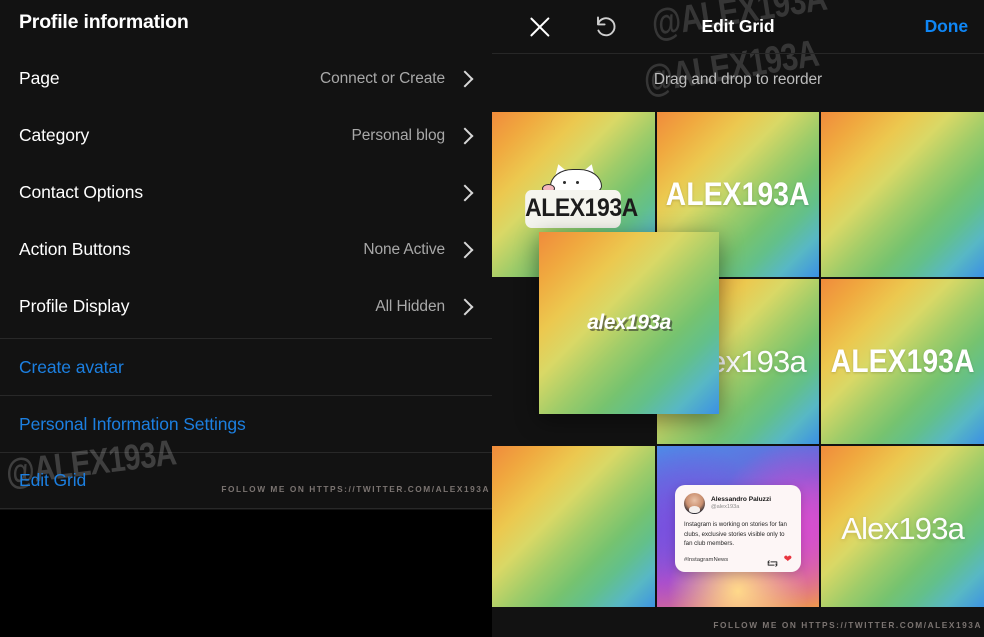 The width and height of the screenshot is (984, 637). I want to click on cat-eye-left-icon, so click(565, 182).